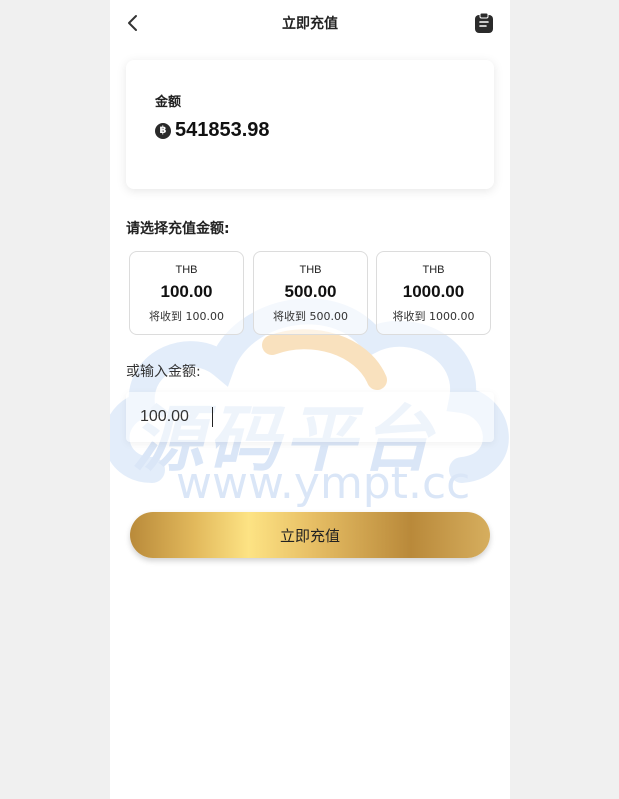 The image size is (619, 799). I want to click on balance-card: 金额 ฿ 541853.98, so click(310, 124).